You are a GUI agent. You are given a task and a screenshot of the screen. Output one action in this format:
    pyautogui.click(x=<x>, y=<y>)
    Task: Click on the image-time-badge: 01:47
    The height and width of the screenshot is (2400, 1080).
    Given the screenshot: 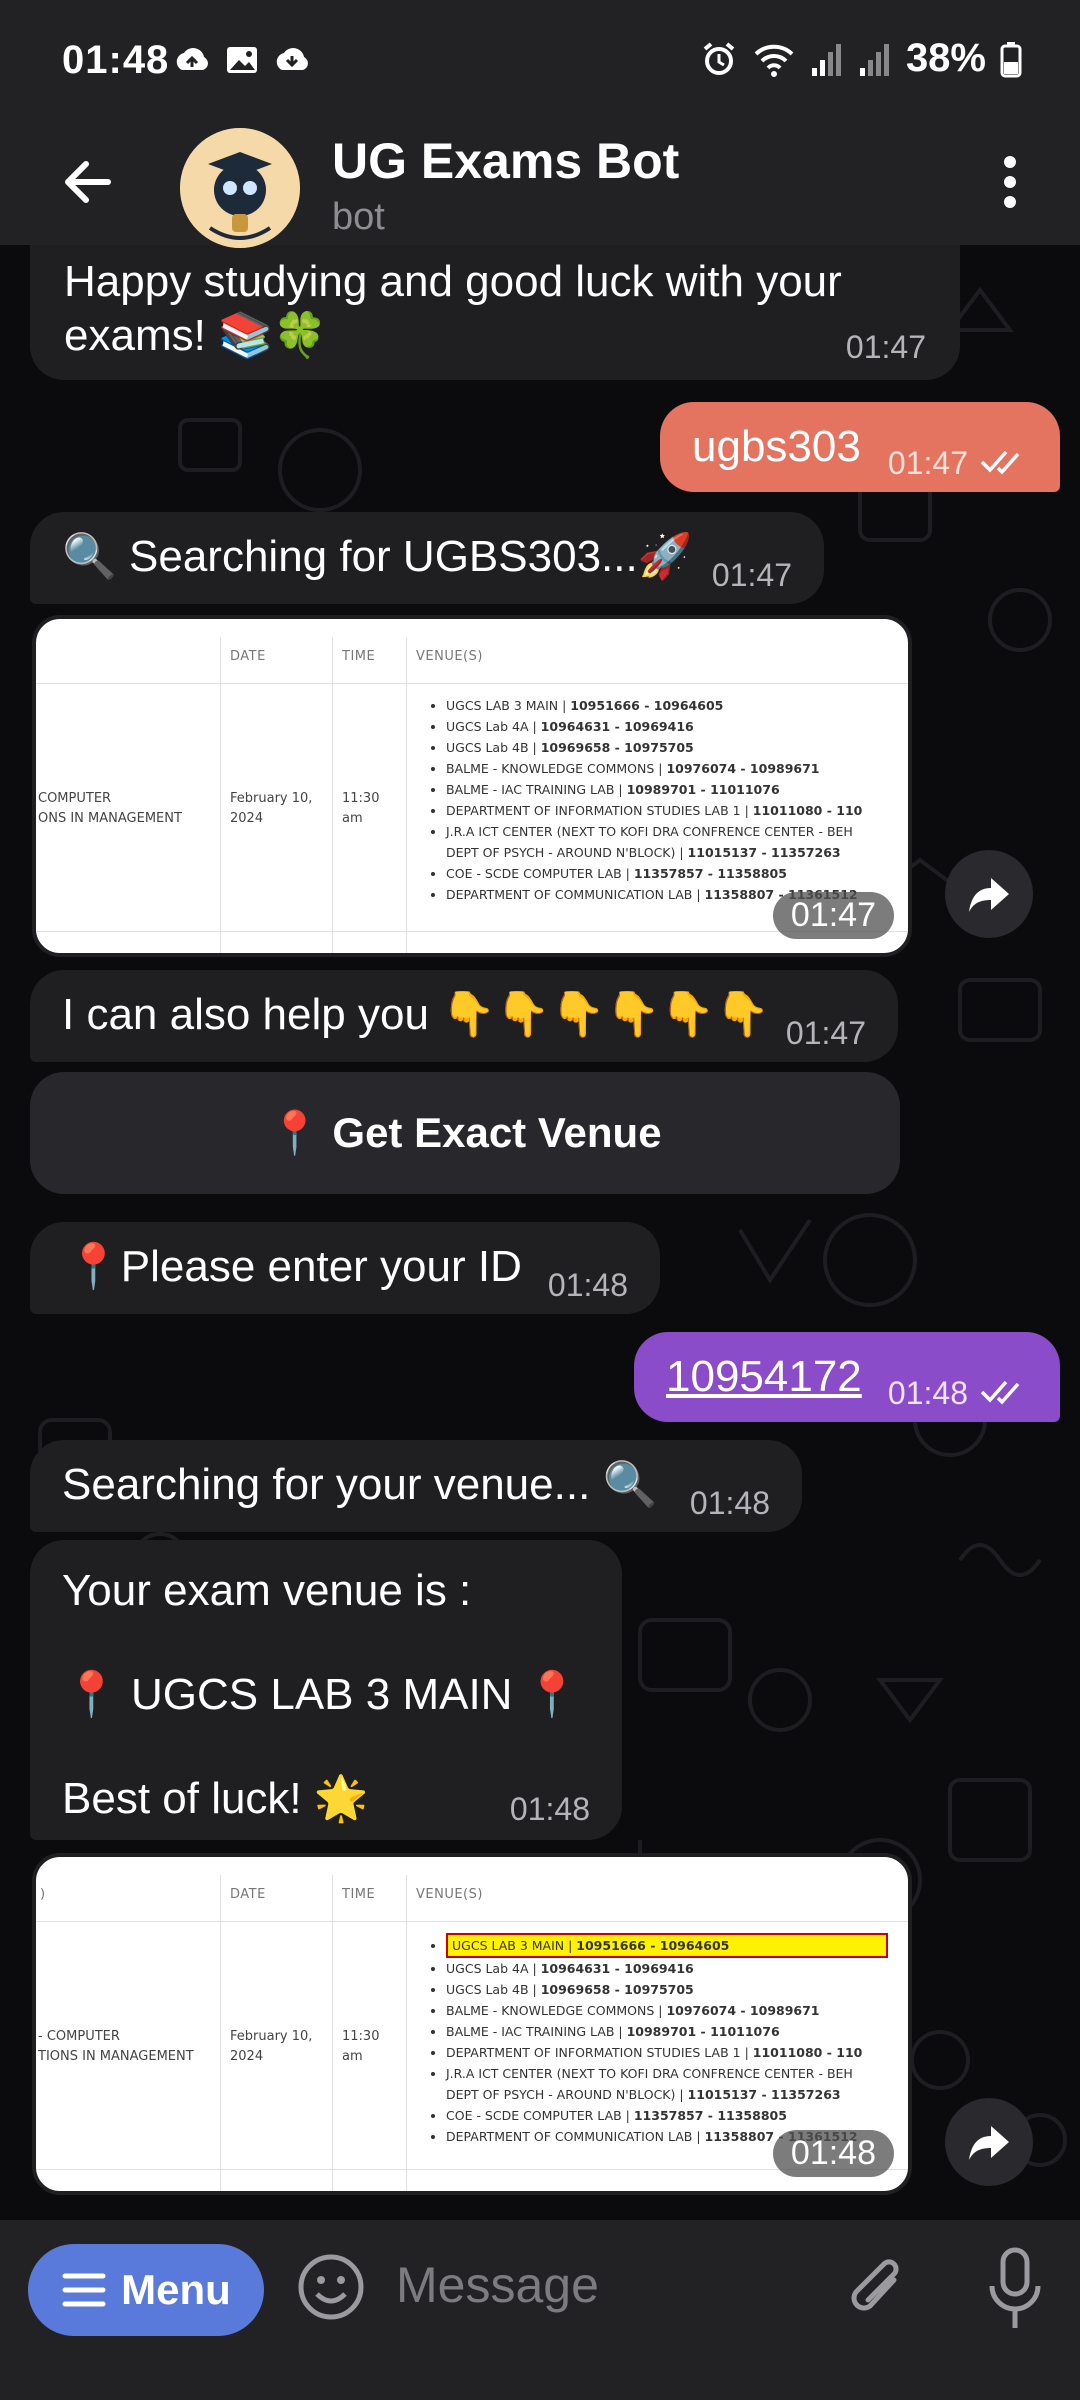 What is the action you would take?
    pyautogui.click(x=833, y=915)
    